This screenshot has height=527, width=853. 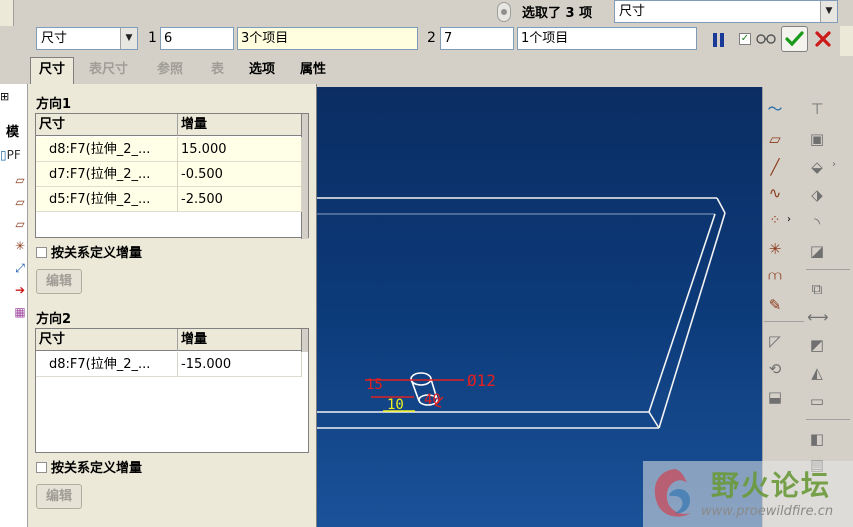 What do you see at coordinates (59, 281) in the screenshot?
I see `direction1-edit-button: 编辑` at bounding box center [59, 281].